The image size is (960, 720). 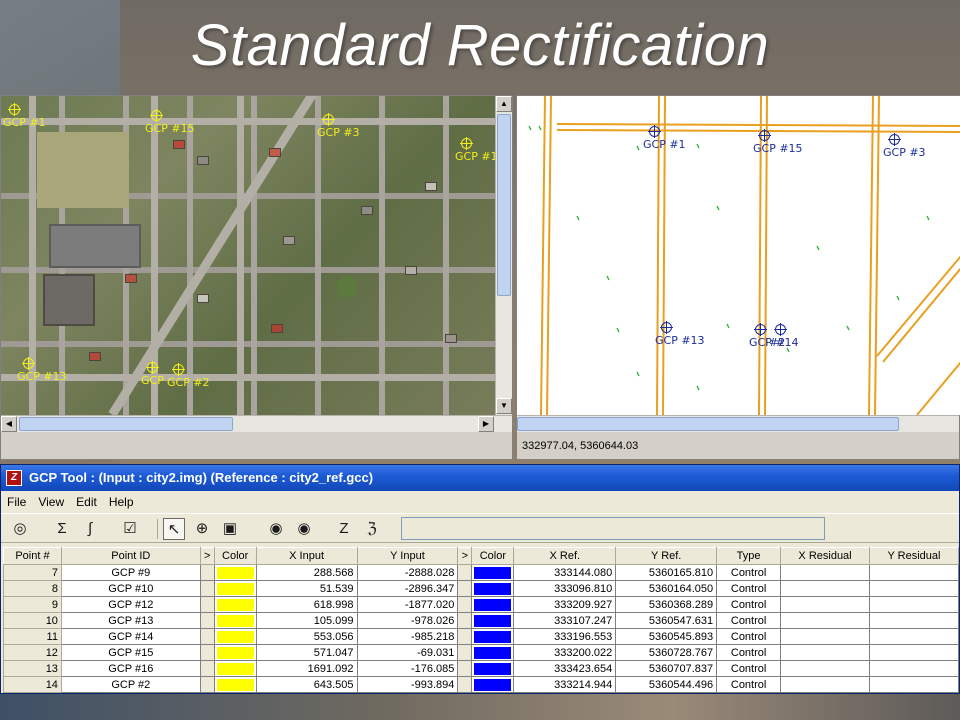 What do you see at coordinates (407, 556) in the screenshot?
I see `col-y-input: Y Input` at bounding box center [407, 556].